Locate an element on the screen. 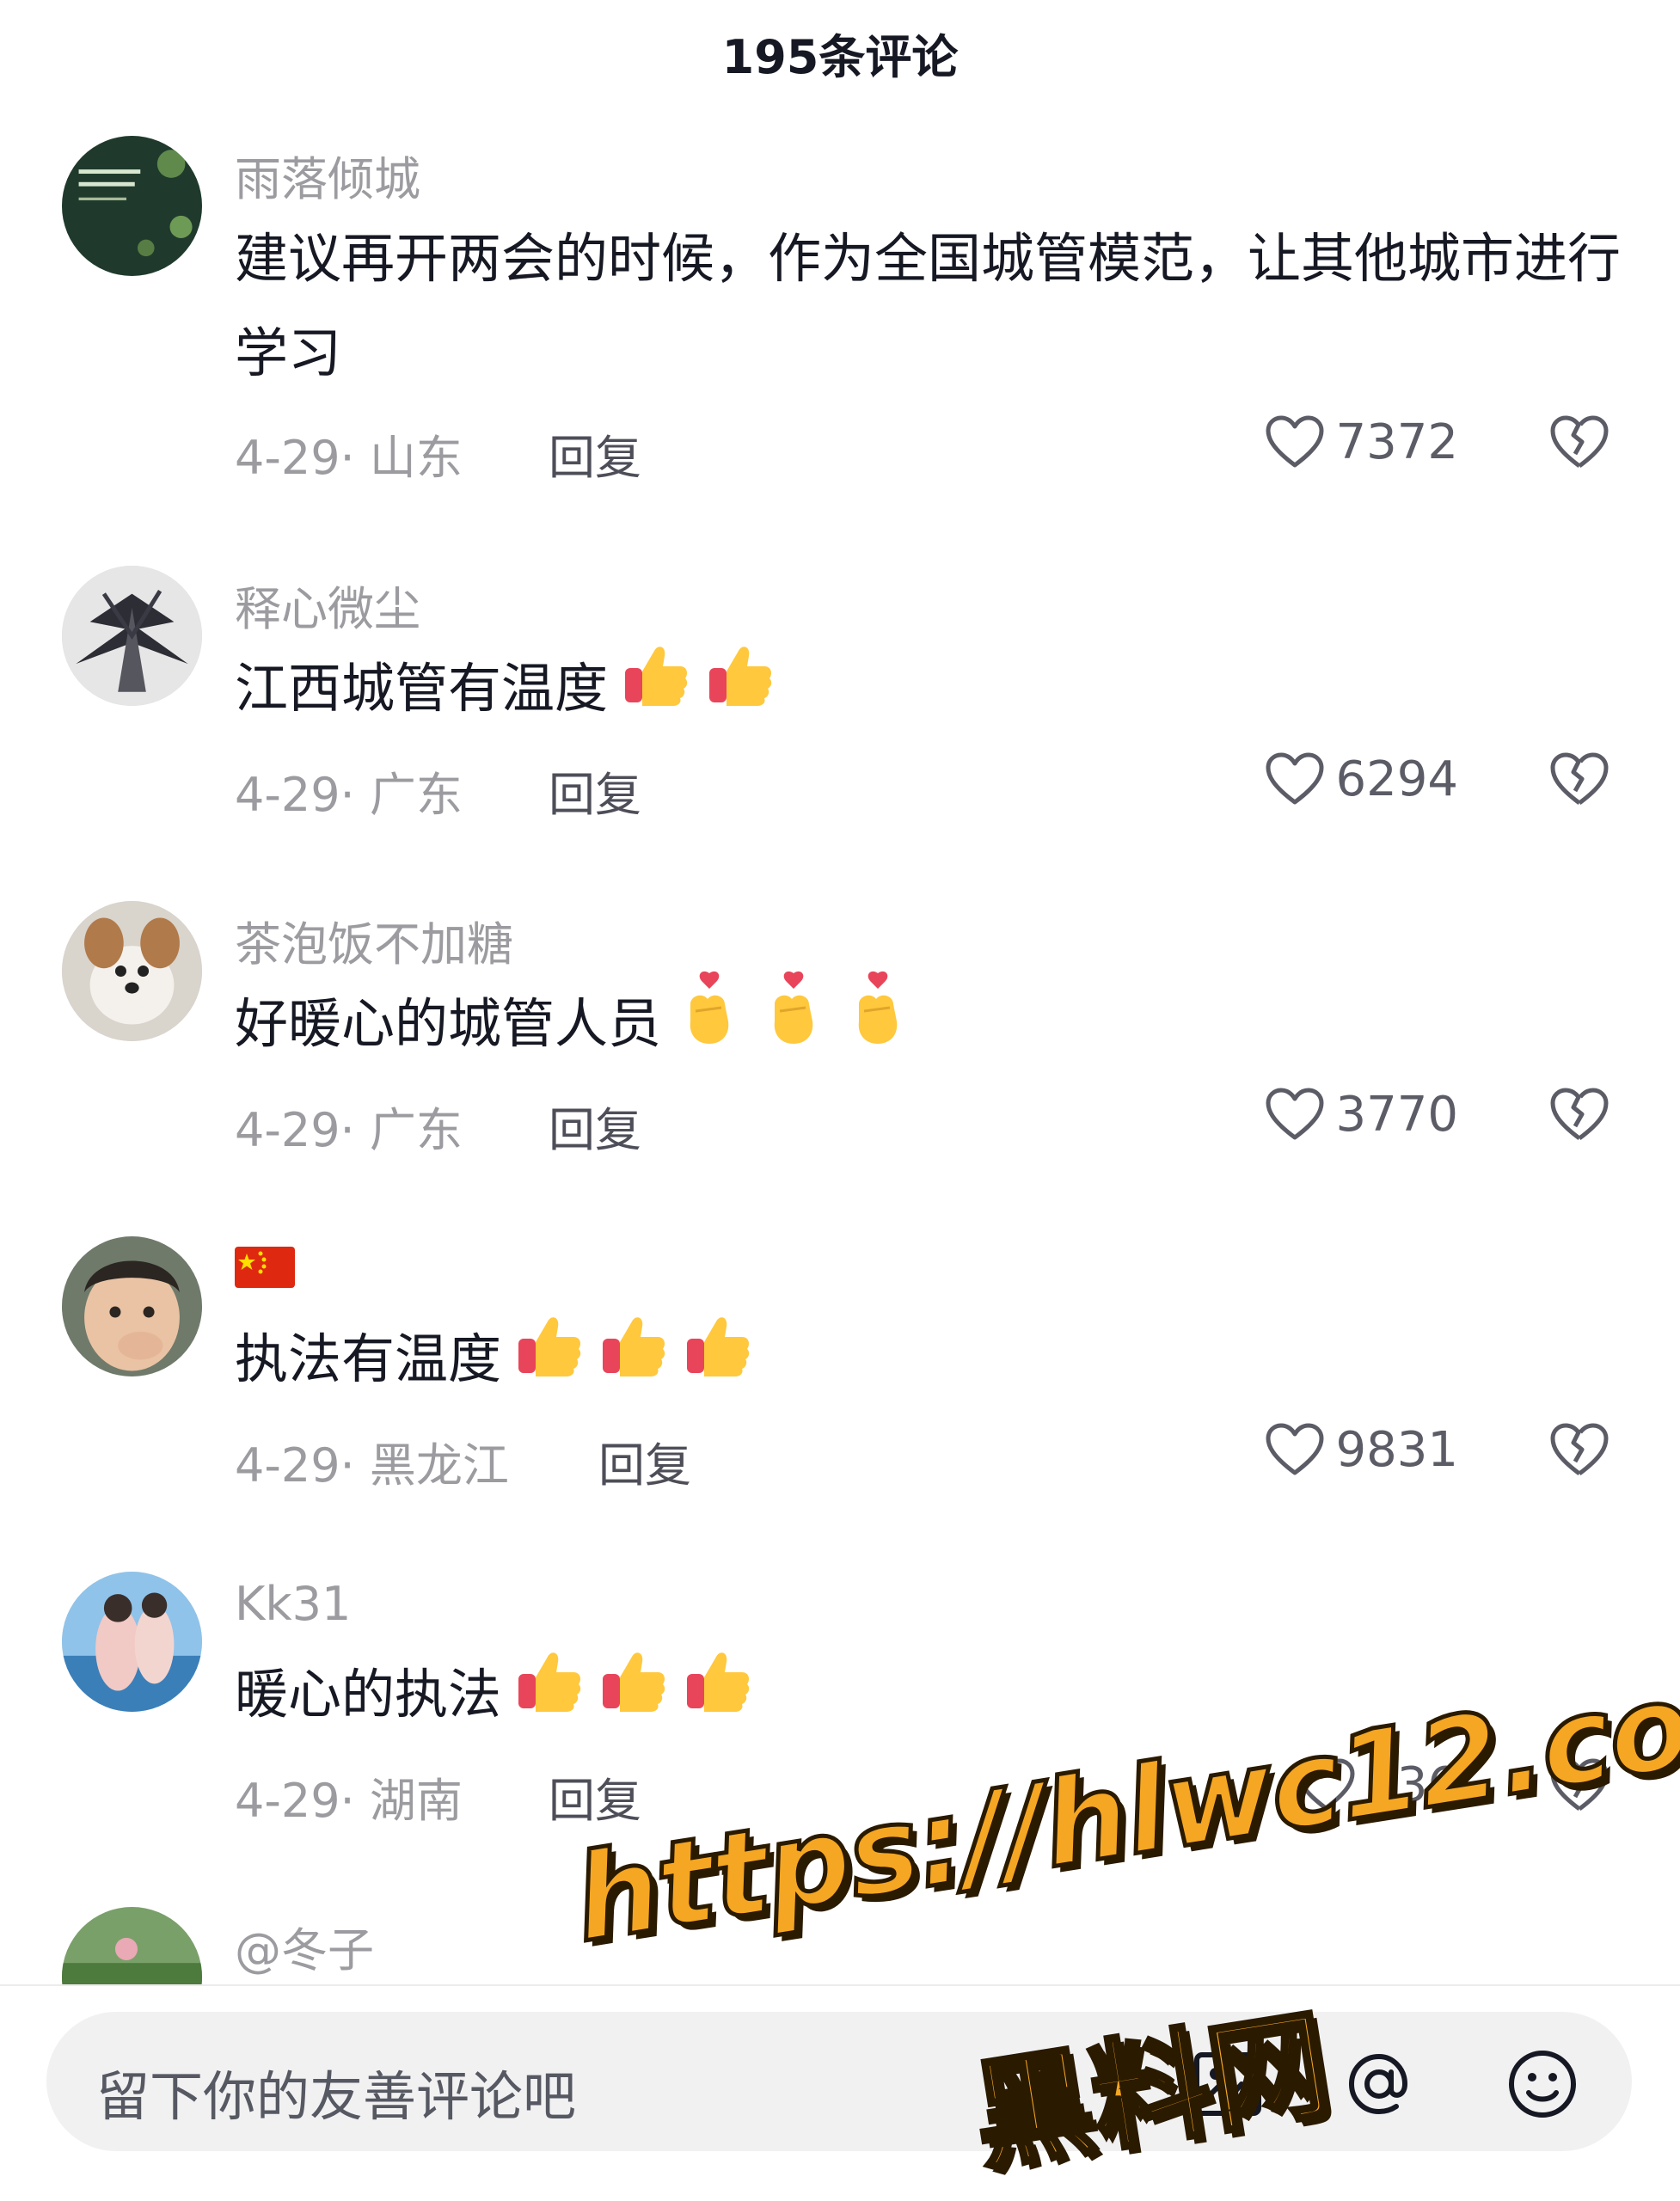 Image resolution: width=1680 pixels, height=2201 pixels. comment-content: 江西城管有温度 is located at coordinates (931, 690).